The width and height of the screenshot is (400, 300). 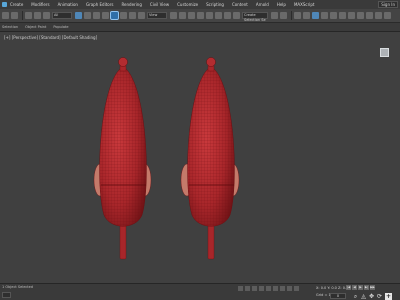 What do you see at coordinates (191, 15) in the screenshot?
I see `keyboard-shortcut-icon` at bounding box center [191, 15].